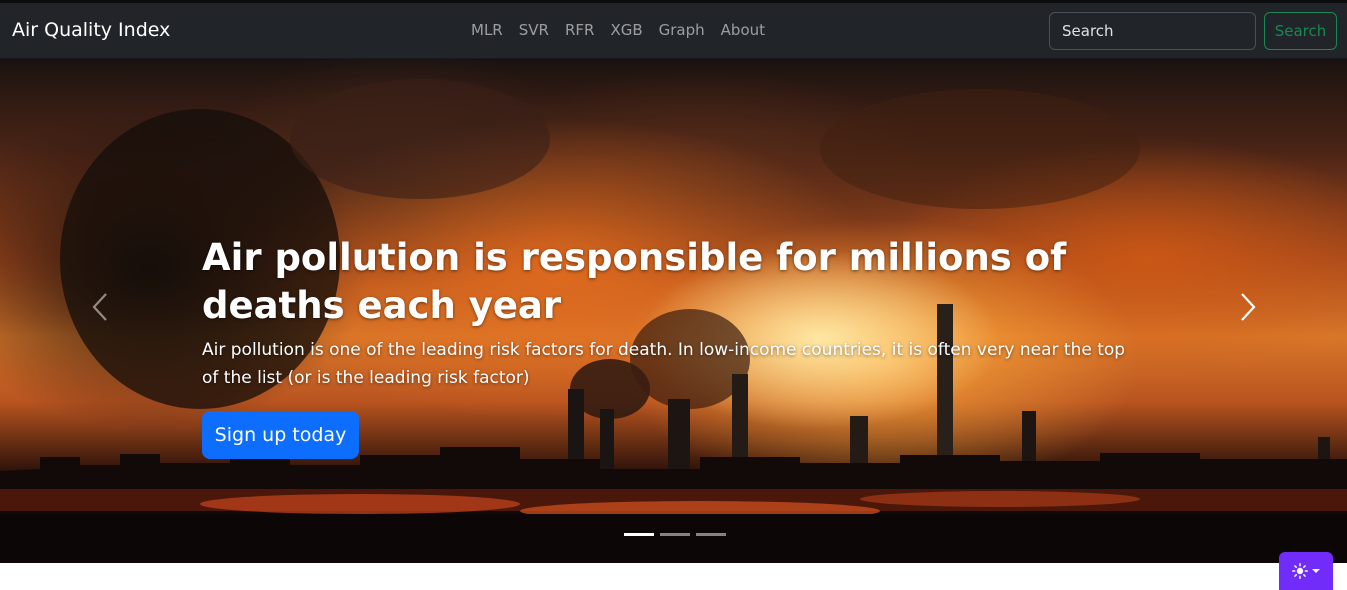  What do you see at coordinates (487, 30) in the screenshot?
I see `nav-link-mlr: MLR` at bounding box center [487, 30].